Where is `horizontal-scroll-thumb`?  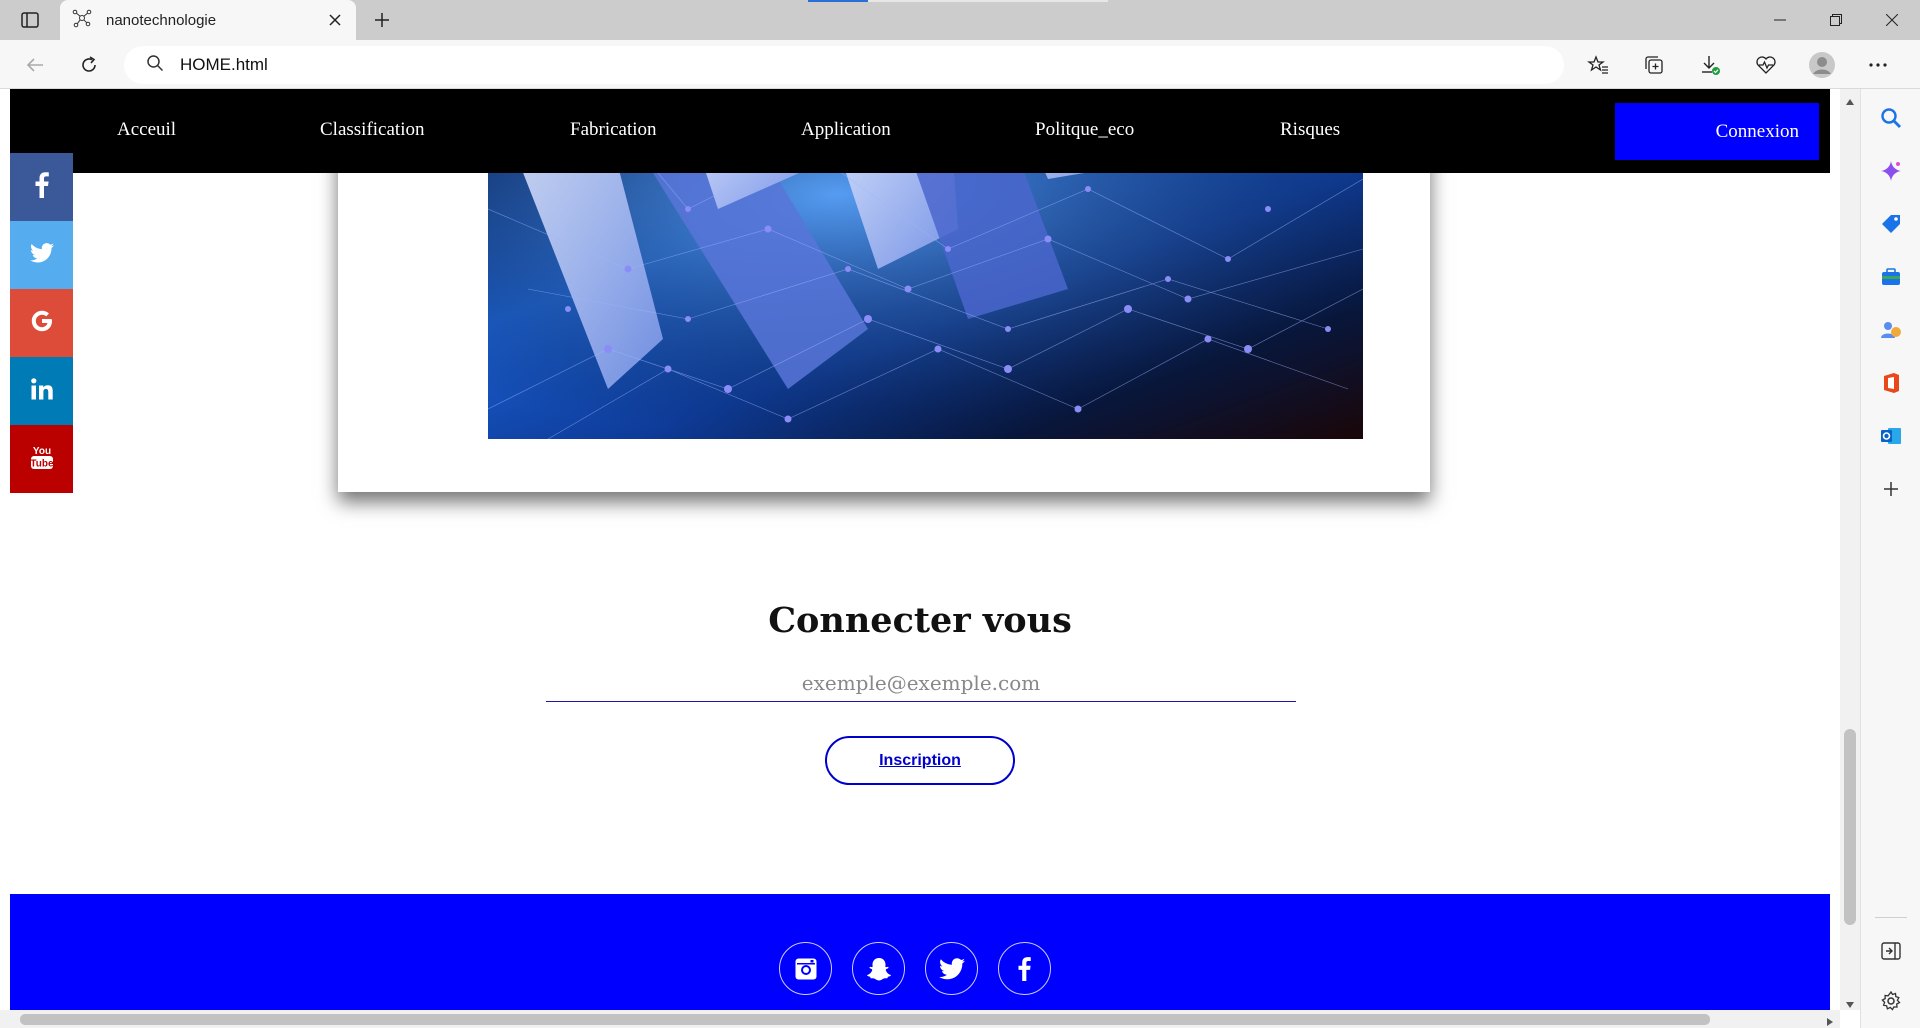 horizontal-scroll-thumb is located at coordinates (865, 1019).